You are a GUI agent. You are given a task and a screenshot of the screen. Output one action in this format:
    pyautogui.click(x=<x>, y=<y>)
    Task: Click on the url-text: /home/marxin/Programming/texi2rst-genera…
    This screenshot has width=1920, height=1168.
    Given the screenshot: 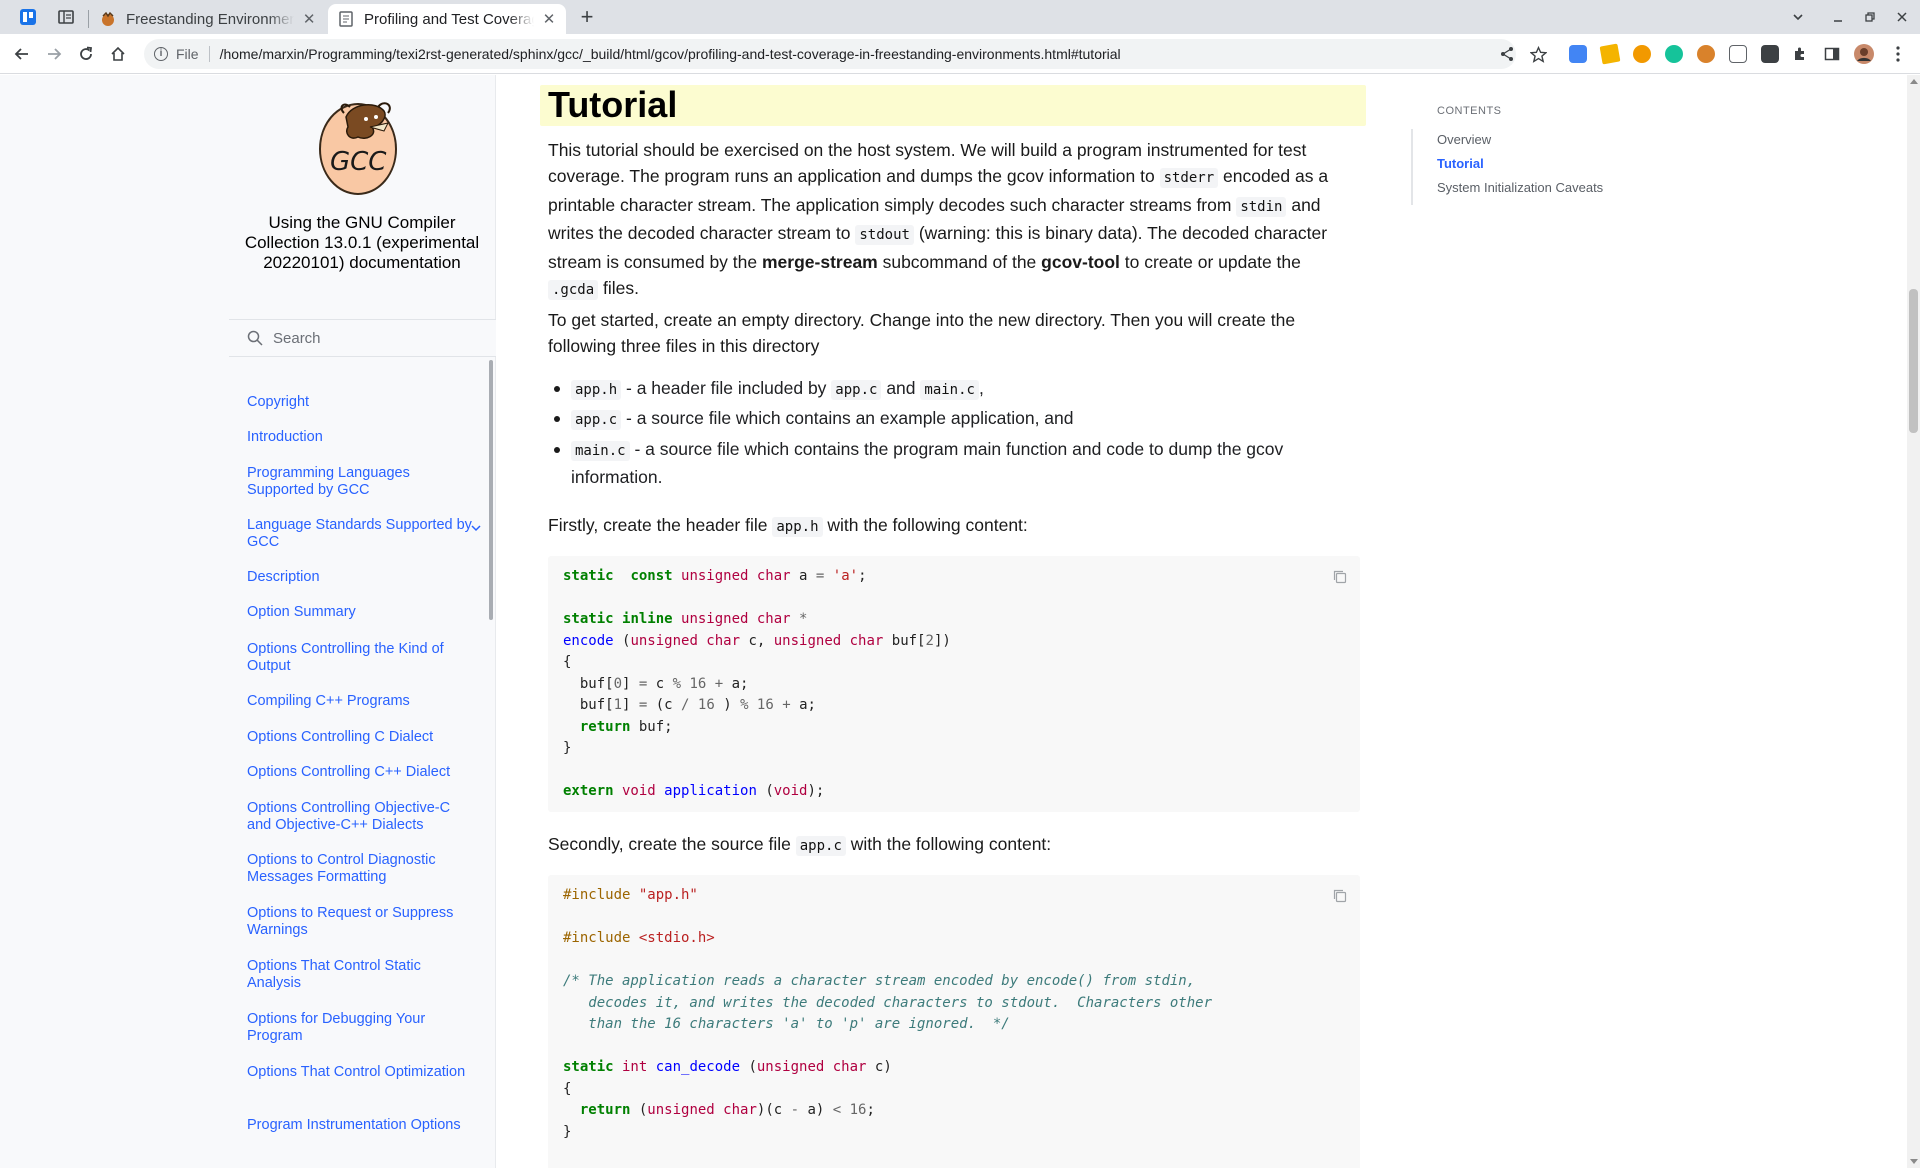 What is the action you would take?
    pyautogui.click(x=670, y=54)
    